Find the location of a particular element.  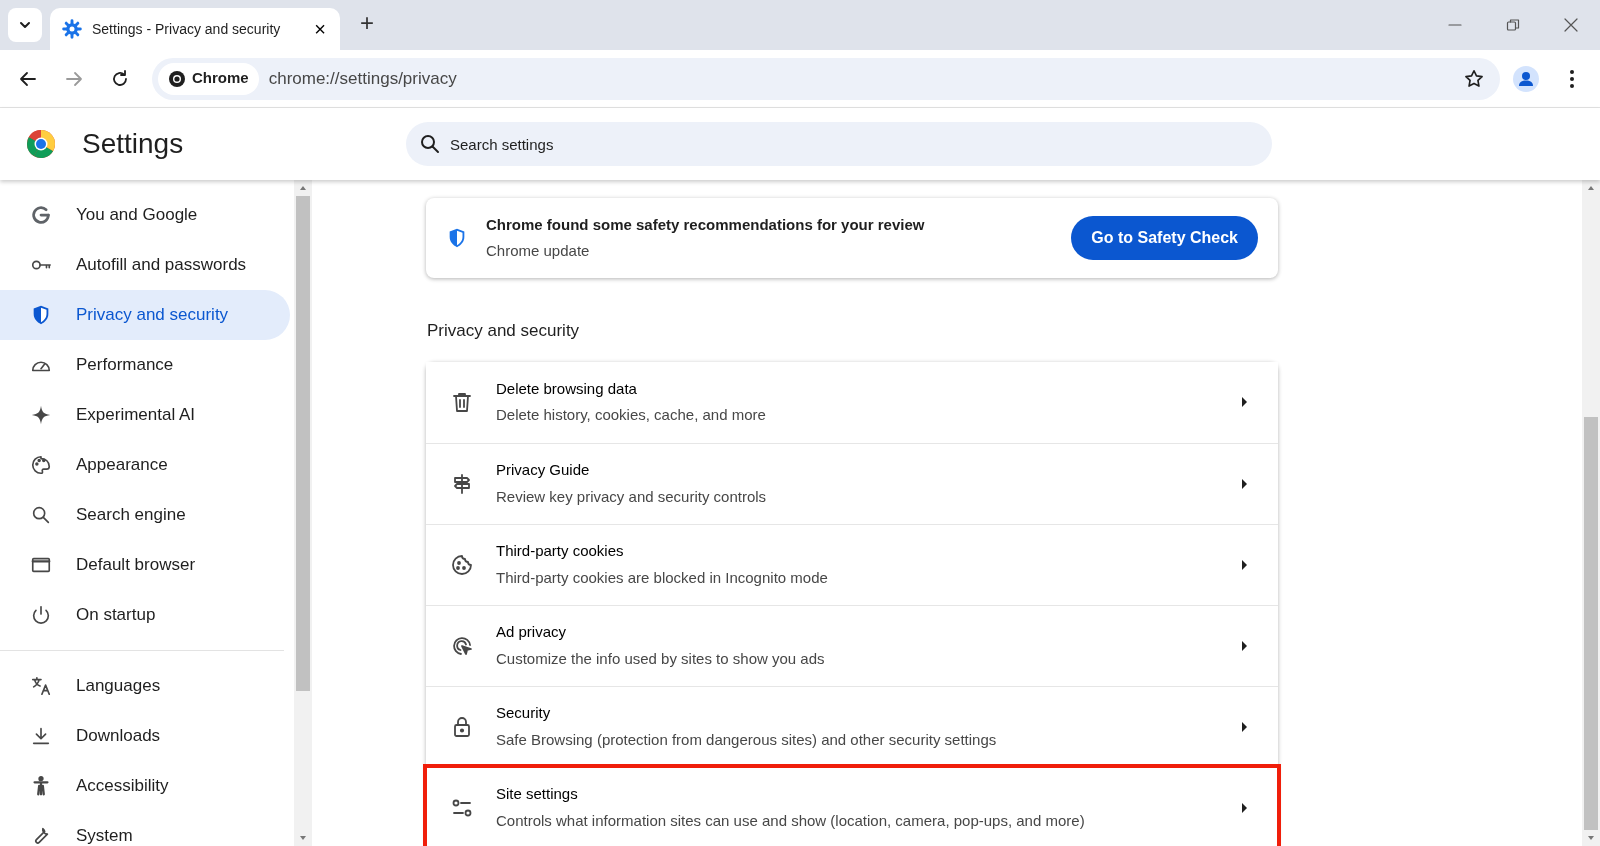

row-description: Controls what information sites can use and show (location, camera, pop-ups, and more) is located at coordinates (791, 820).